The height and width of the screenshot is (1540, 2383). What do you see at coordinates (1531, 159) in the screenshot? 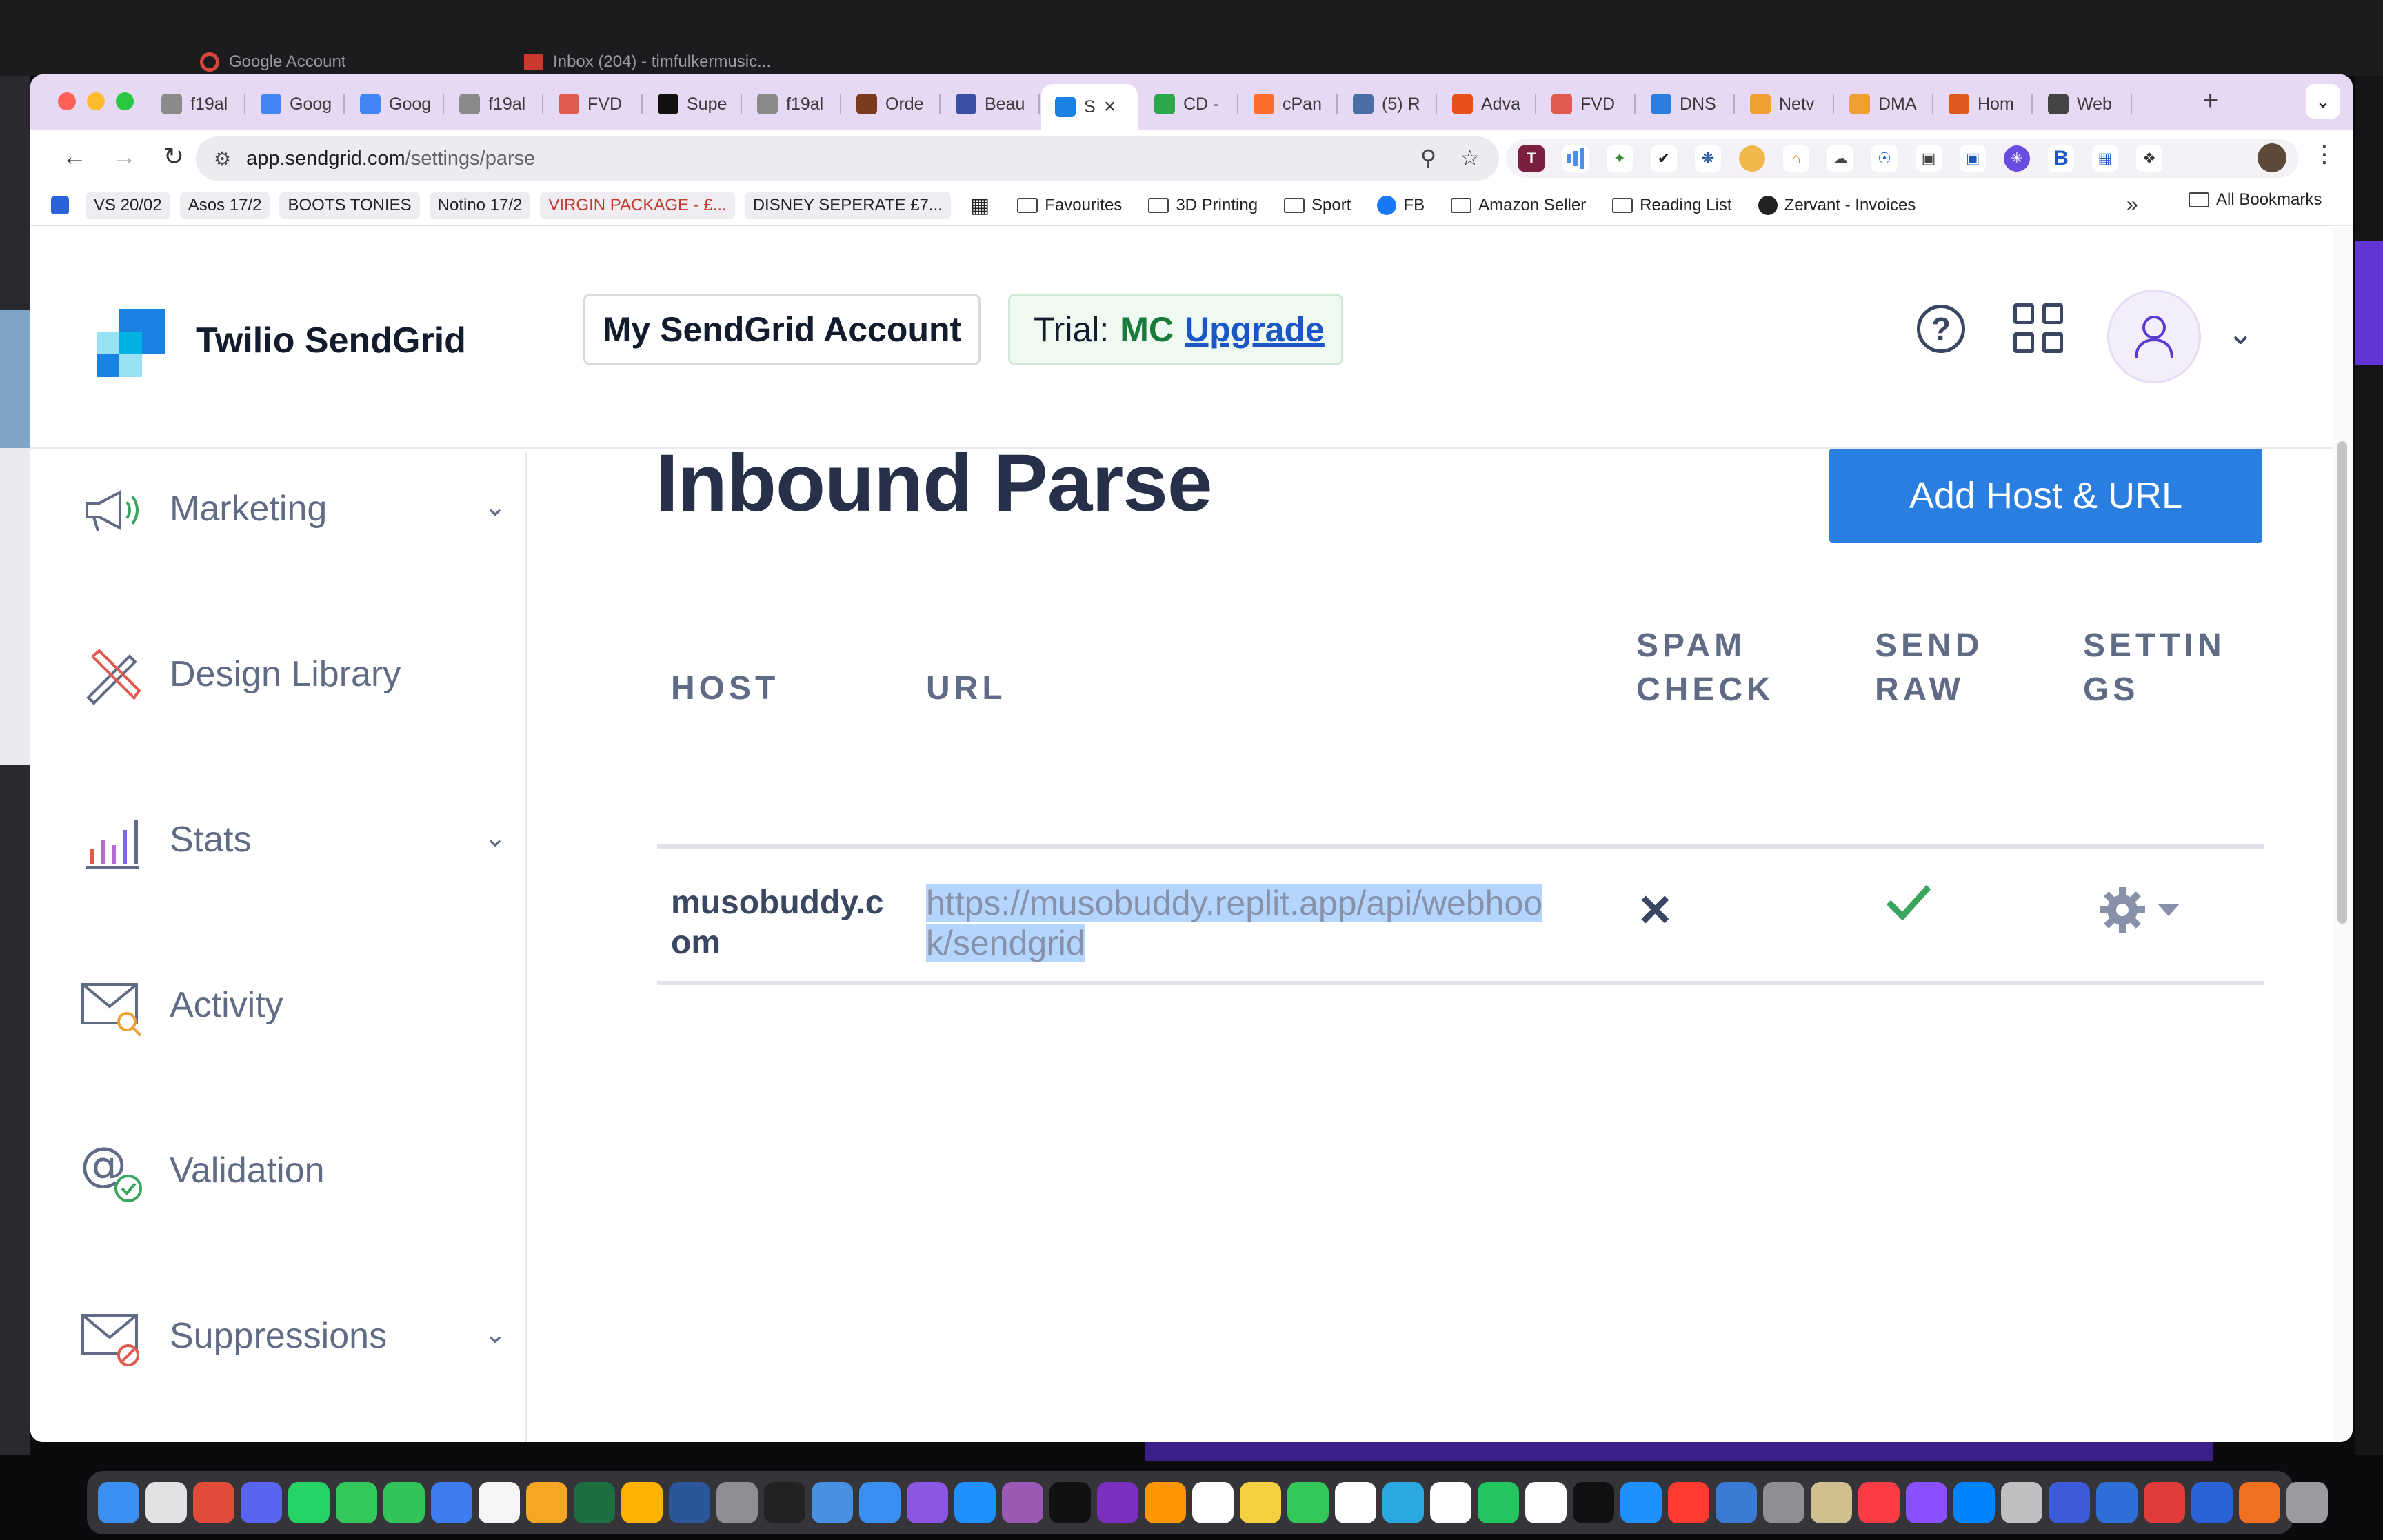
I see `extension-t-icon: T` at bounding box center [1531, 159].